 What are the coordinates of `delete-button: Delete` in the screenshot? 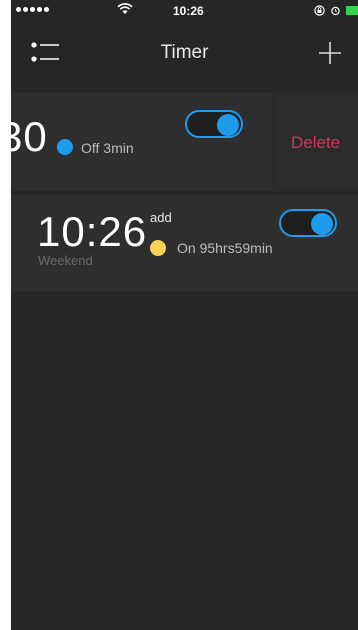 It's located at (315, 142).